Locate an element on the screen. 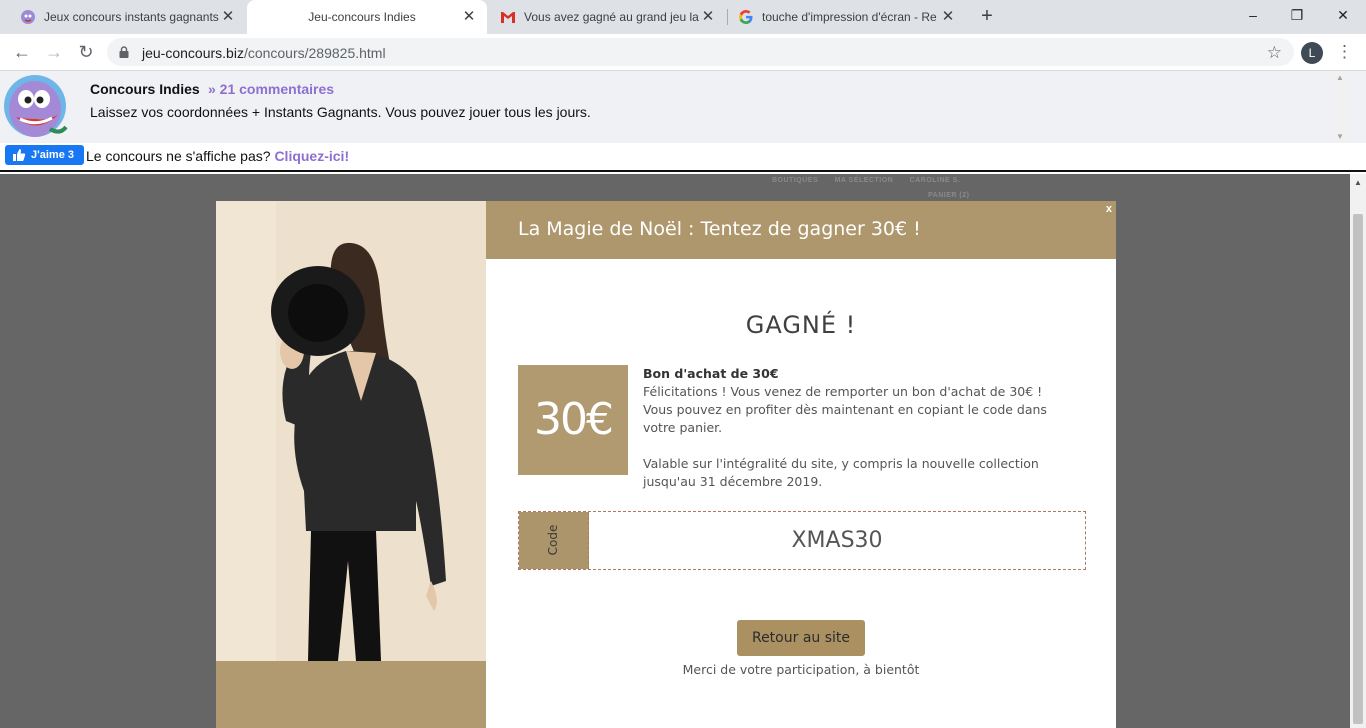 The height and width of the screenshot is (728, 1366). back-to-site-button: Retour au site is located at coordinates (801, 638).